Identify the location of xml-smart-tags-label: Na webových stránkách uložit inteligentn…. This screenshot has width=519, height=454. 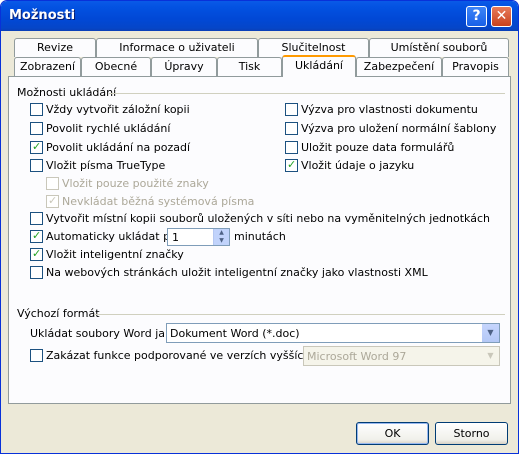
(237, 272).